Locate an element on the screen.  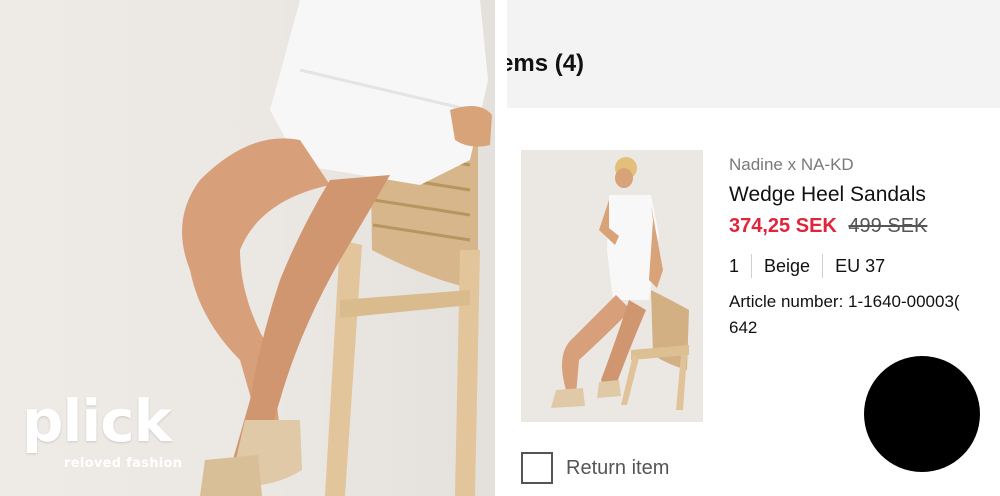
product-brand: Nadine x NA-KD is located at coordinates (791, 165).